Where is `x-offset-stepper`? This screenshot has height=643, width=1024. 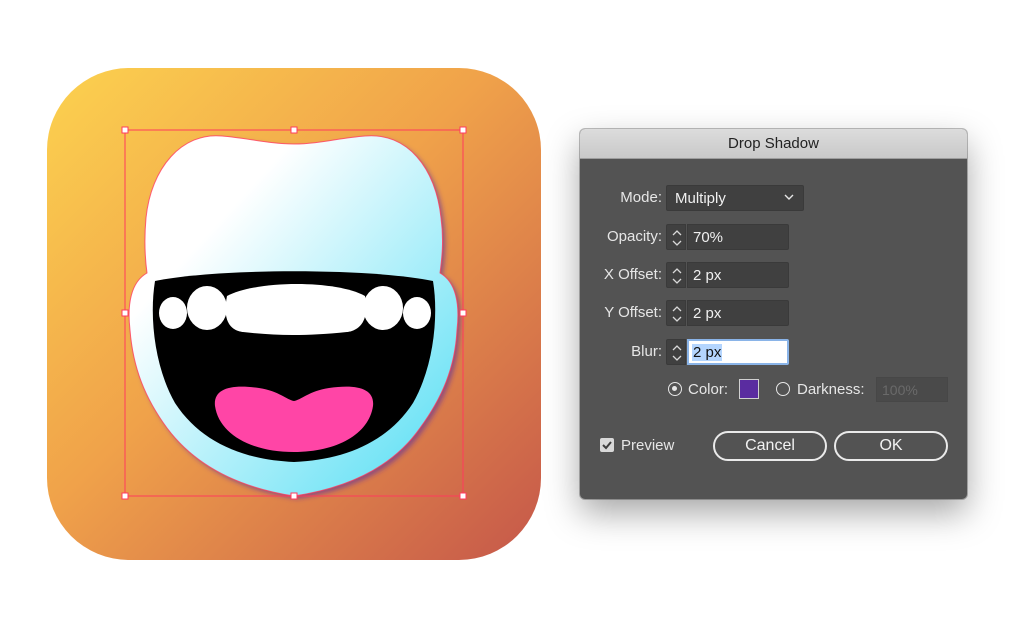
x-offset-stepper is located at coordinates (676, 275).